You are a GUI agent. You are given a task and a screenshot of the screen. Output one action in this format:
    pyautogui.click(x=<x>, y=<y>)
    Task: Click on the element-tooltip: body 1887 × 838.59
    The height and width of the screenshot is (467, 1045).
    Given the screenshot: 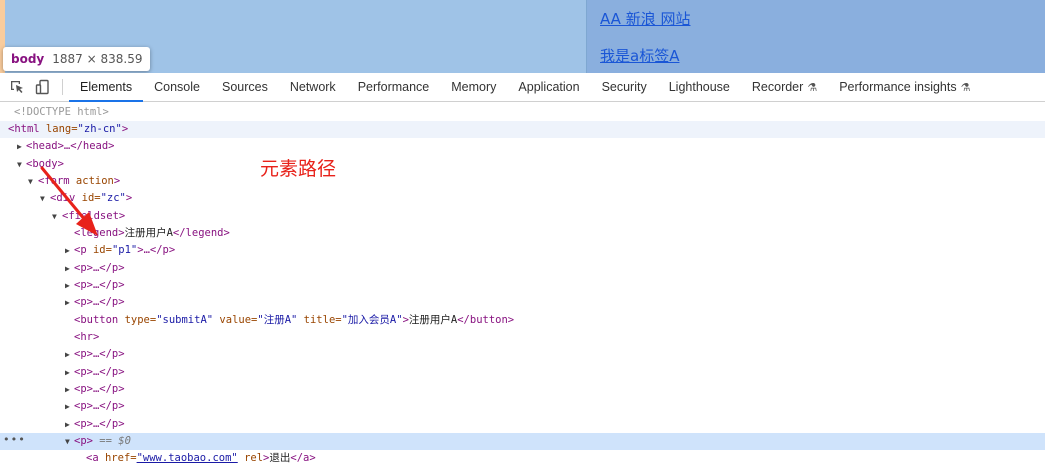 What is the action you would take?
    pyautogui.click(x=77, y=59)
    